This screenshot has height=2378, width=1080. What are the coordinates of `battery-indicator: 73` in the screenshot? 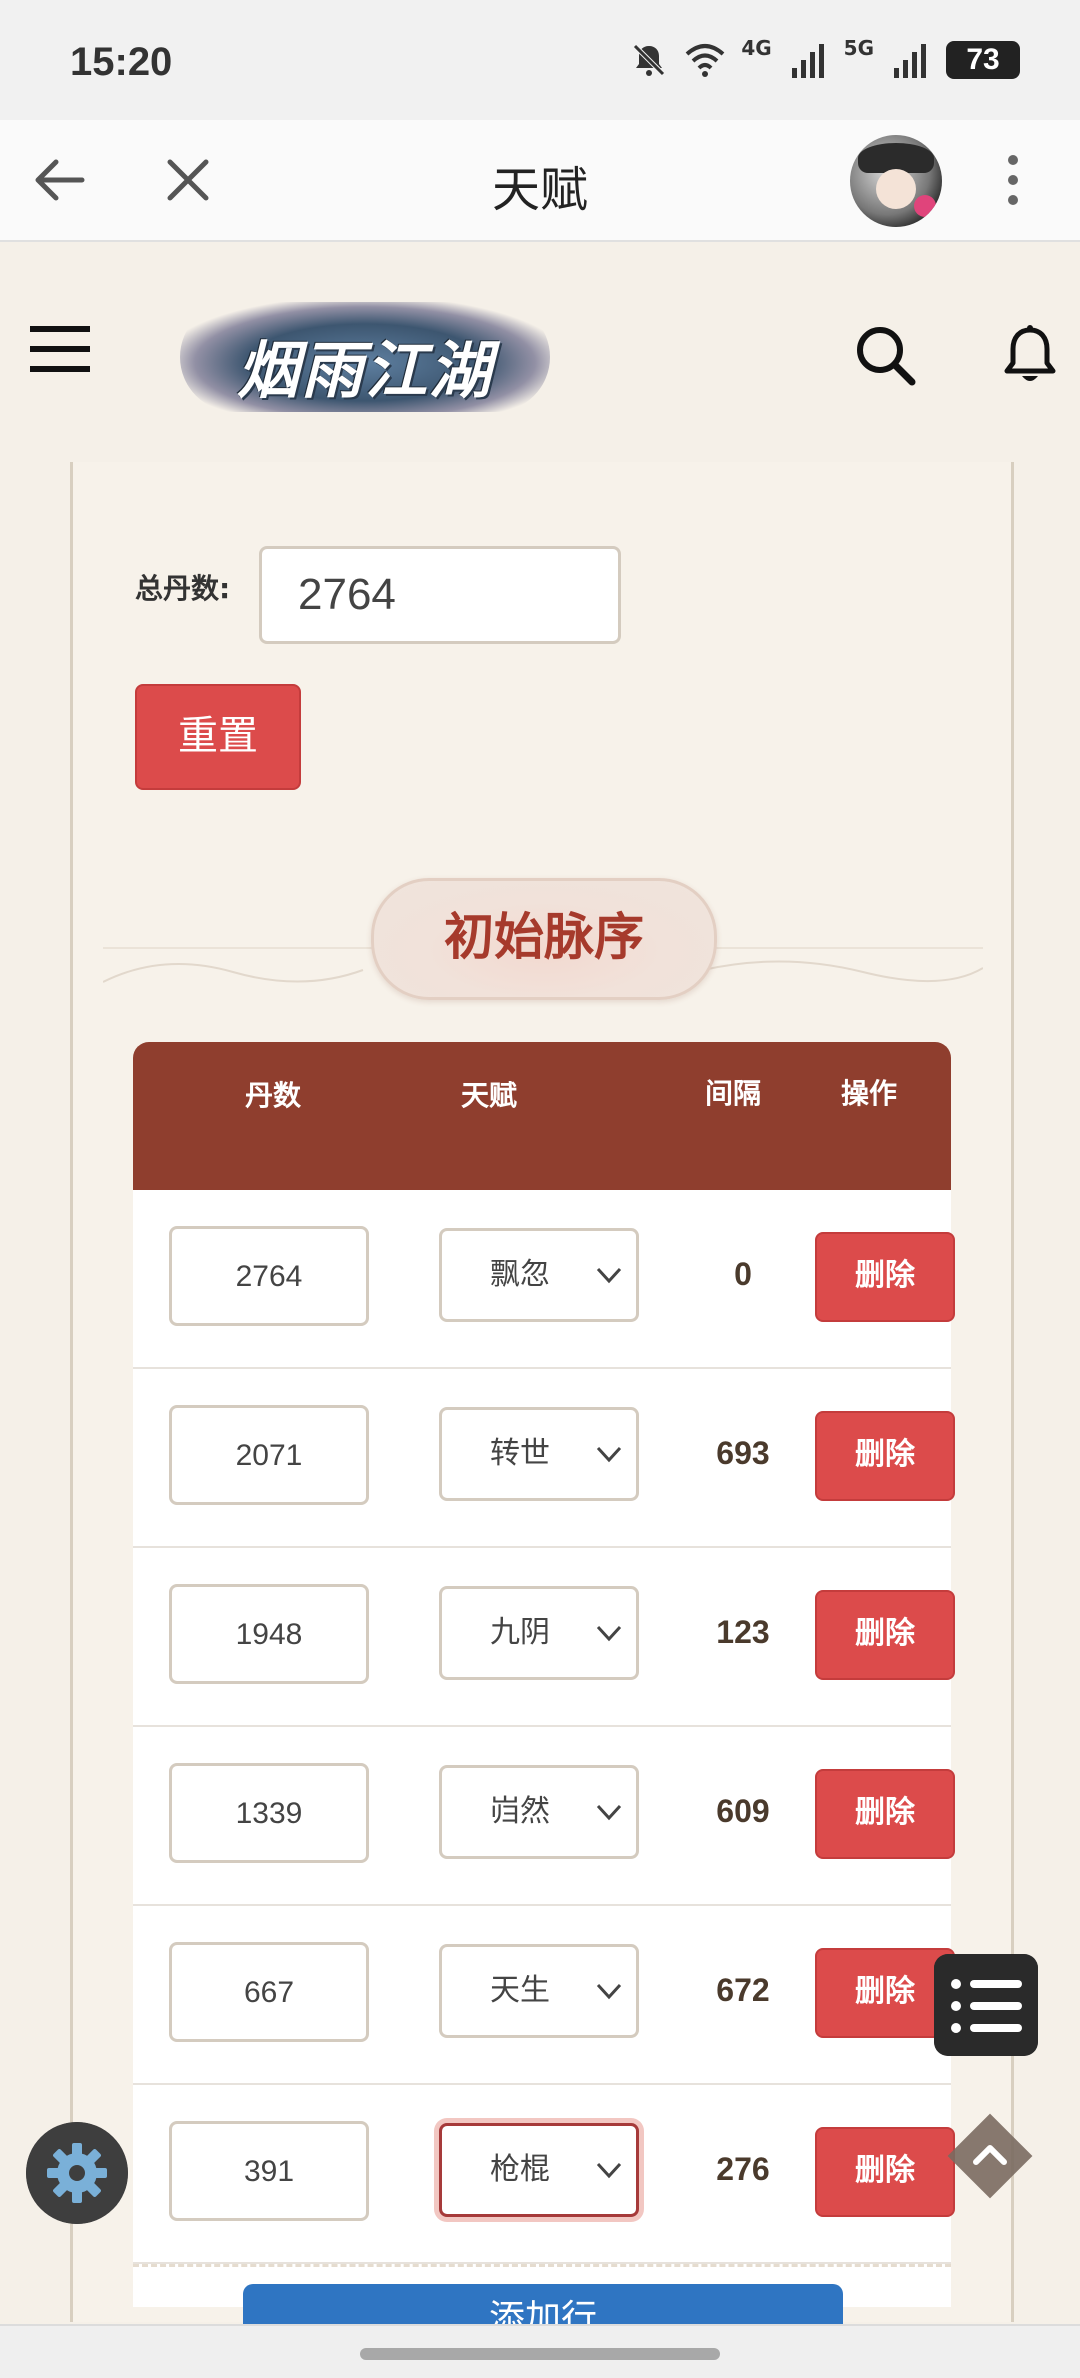 It's located at (983, 60).